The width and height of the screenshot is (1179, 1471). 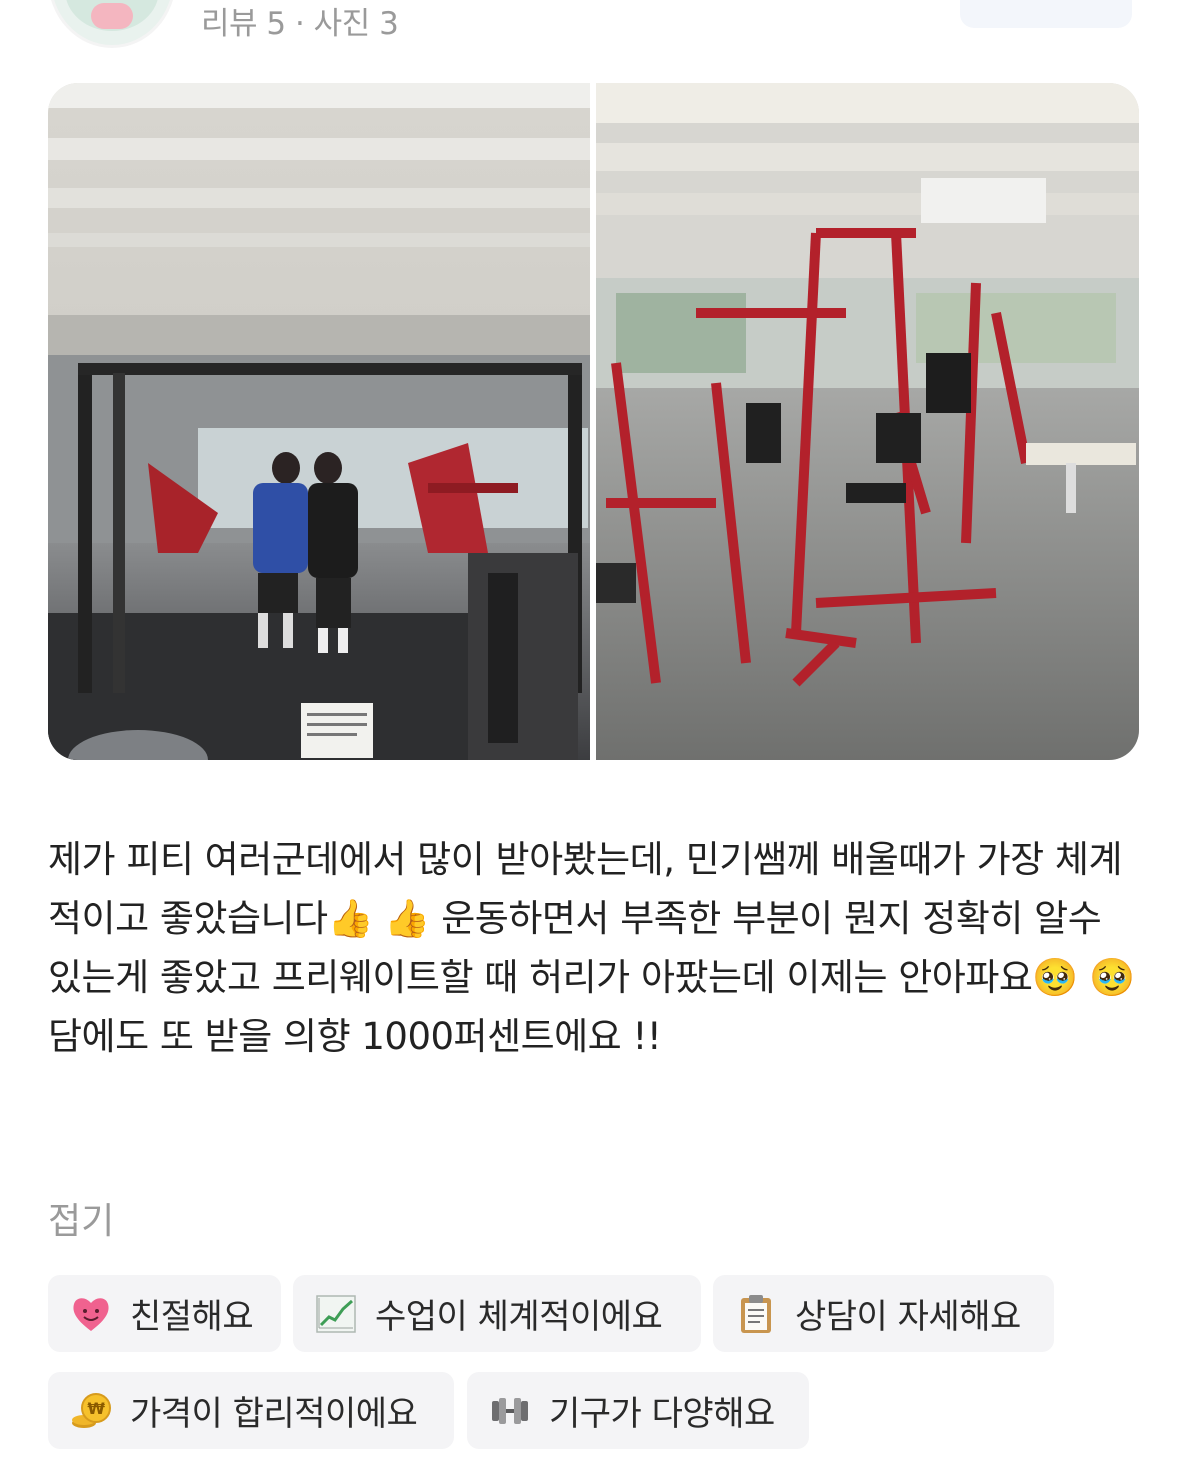 I want to click on coin-icon: ₩, so click(x=91, y=1411).